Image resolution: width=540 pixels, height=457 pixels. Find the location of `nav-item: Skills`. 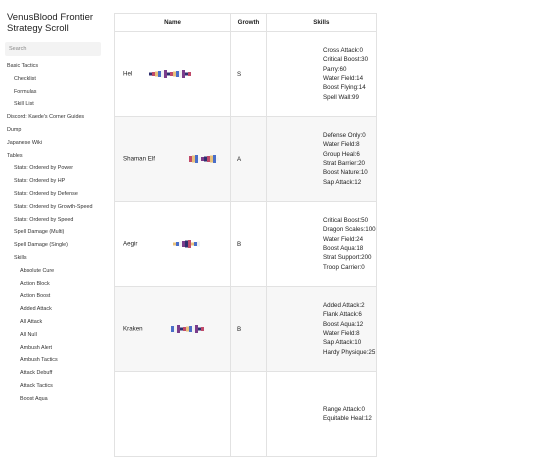

nav-item: Skills is located at coordinates (50, 258).